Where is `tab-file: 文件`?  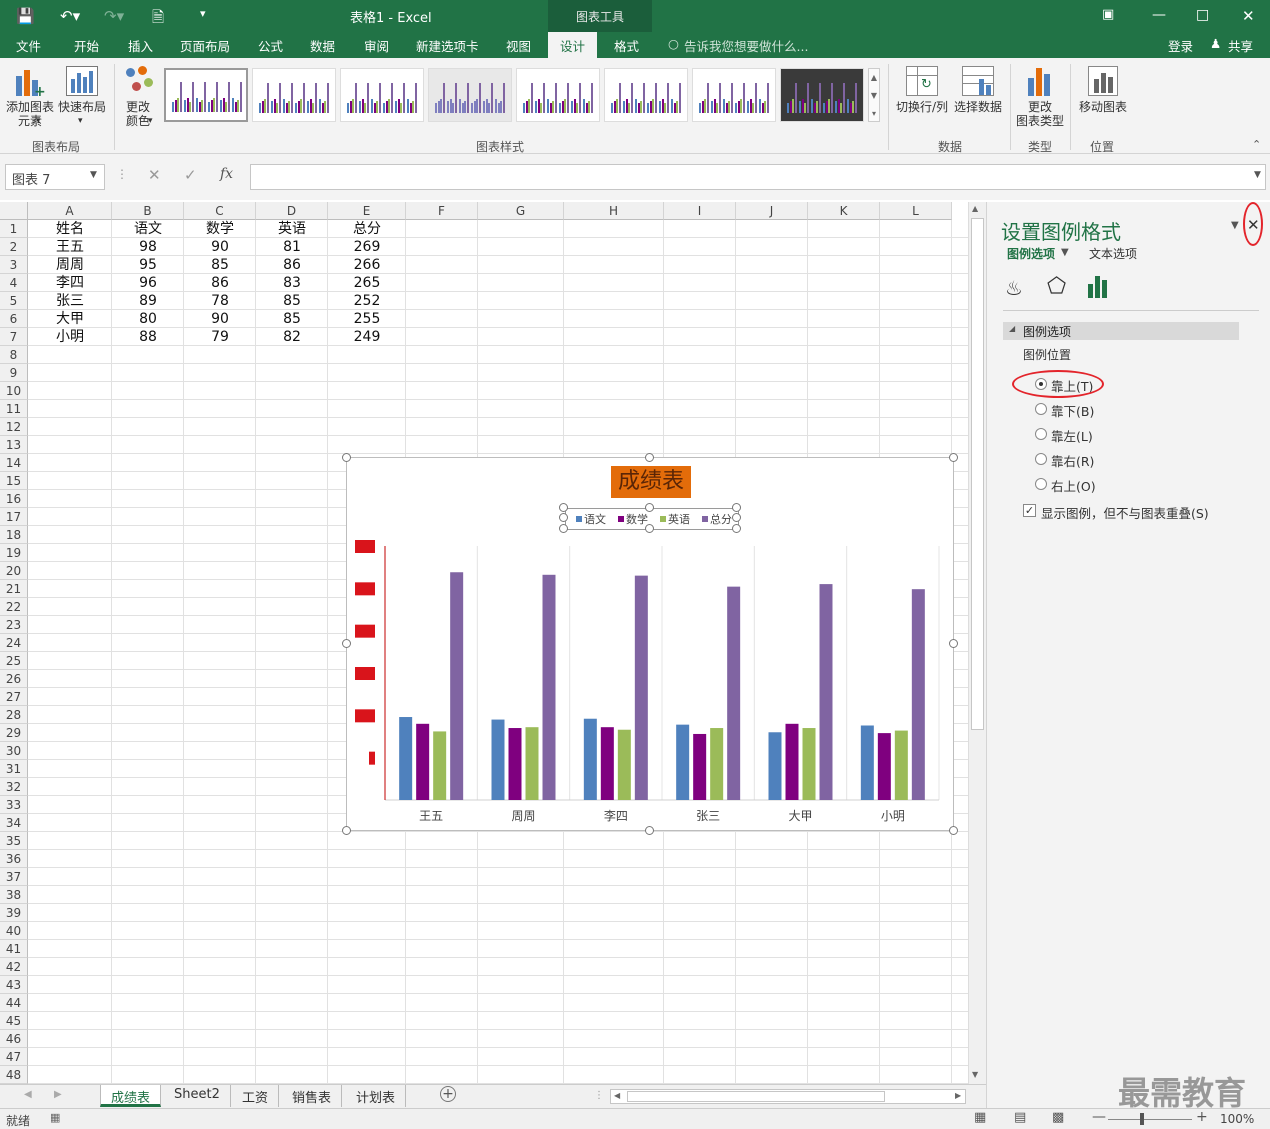
tab-file: 文件 is located at coordinates (28, 45).